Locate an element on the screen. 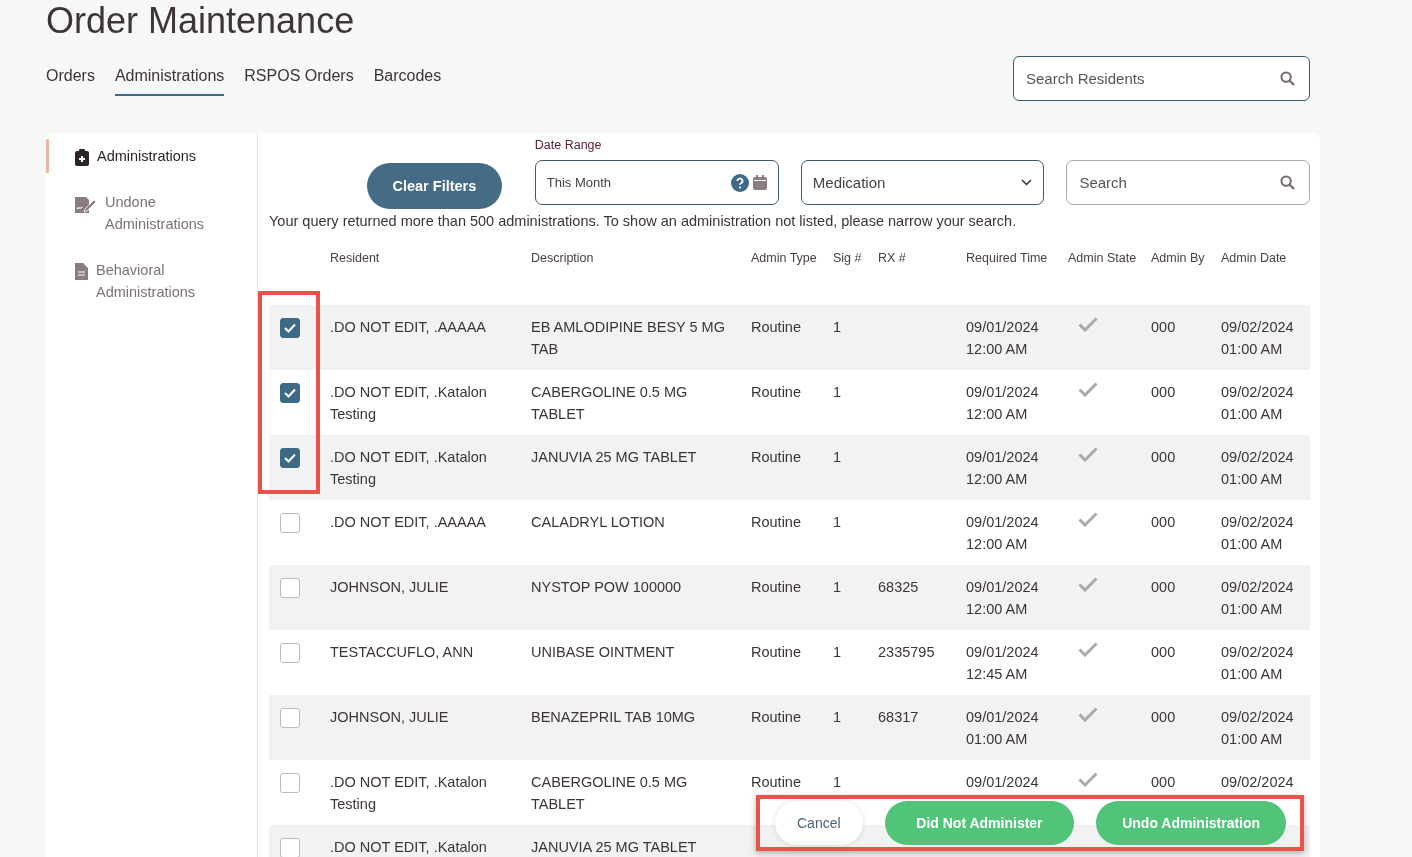 This screenshot has width=1412, height=857. table-cell: EB AMLODIPINE BESY 5 MG TAB is located at coordinates (628, 338).